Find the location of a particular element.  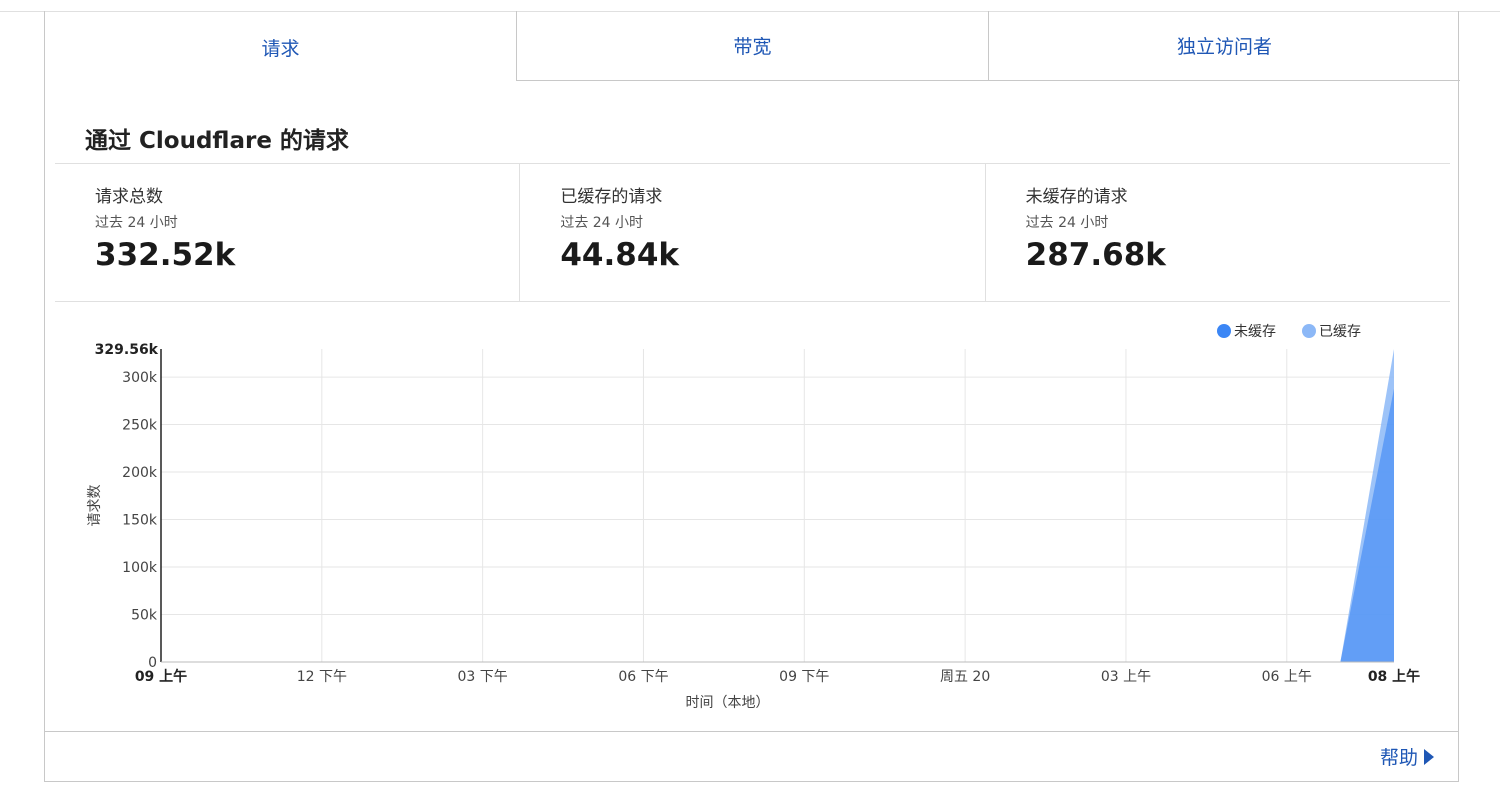

x-tick-label: 03 上午 is located at coordinates (1126, 677).